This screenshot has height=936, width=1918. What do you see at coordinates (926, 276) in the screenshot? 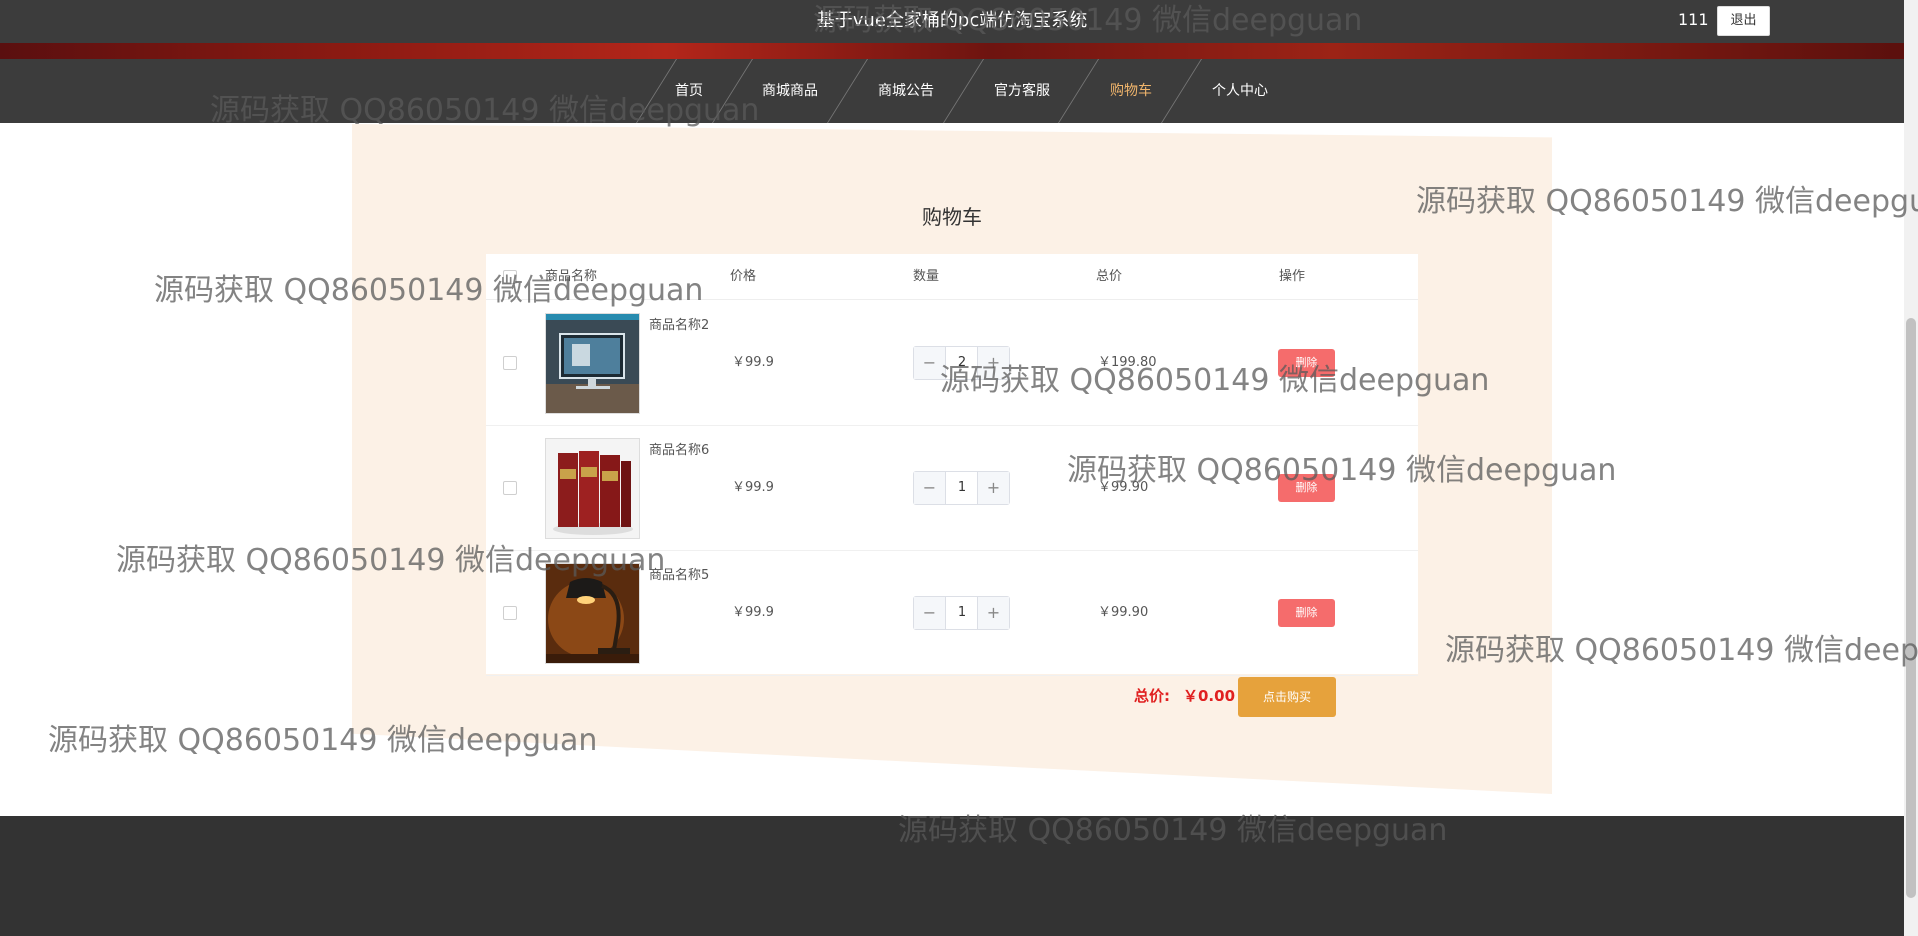
I see `column-header-quantity: 数量` at bounding box center [926, 276].